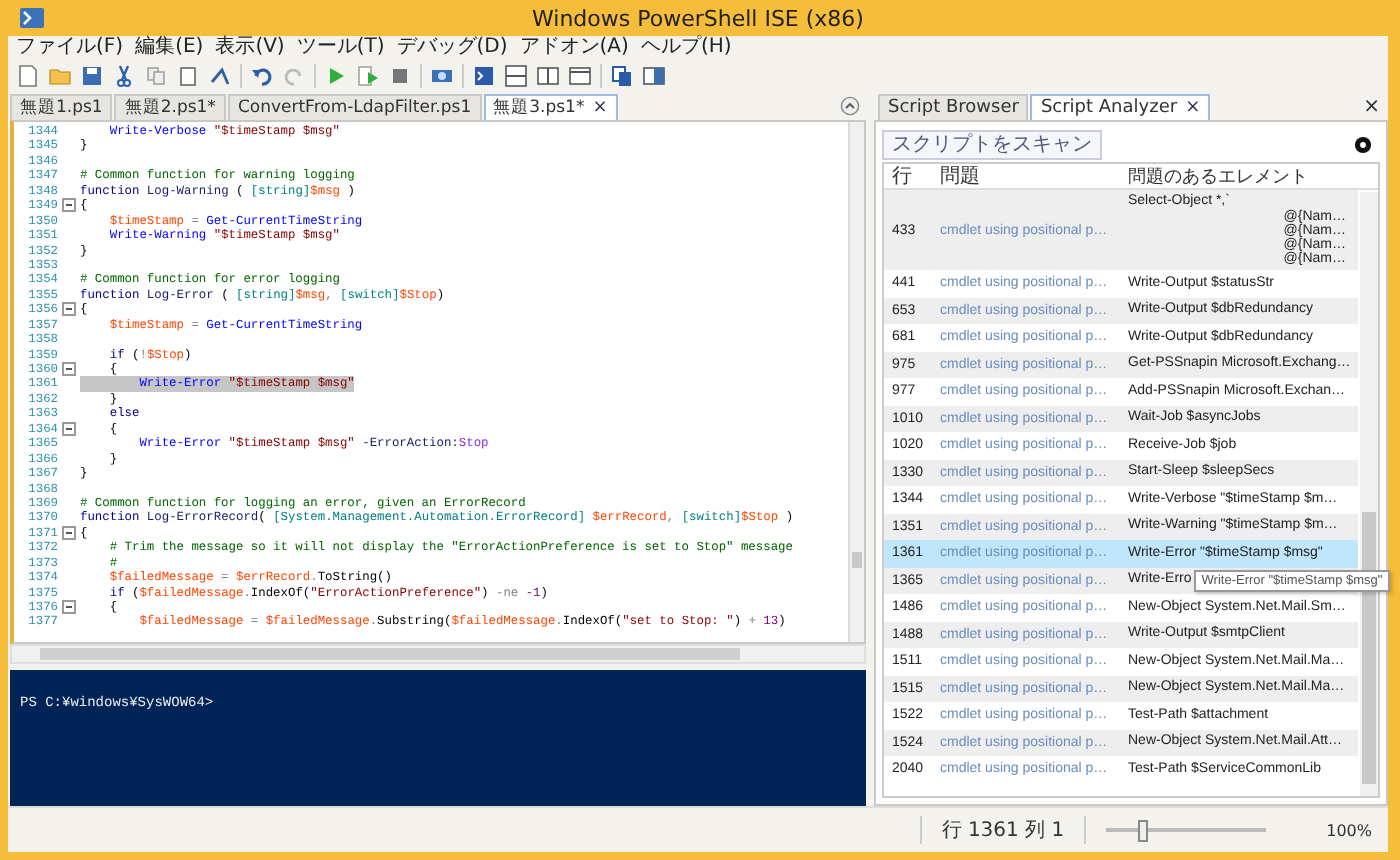 The width and height of the screenshot is (1400, 860). I want to click on undo-icon, so click(262, 76).